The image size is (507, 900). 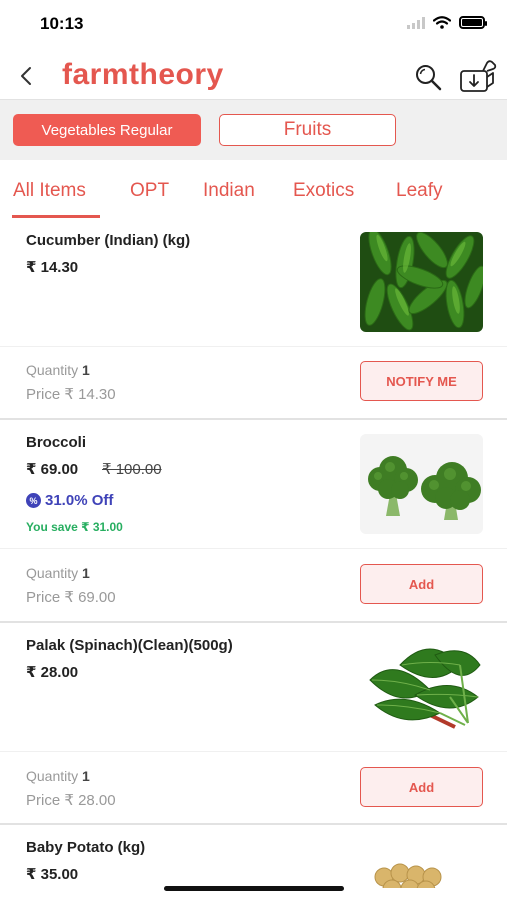 What do you see at coordinates (52, 267) in the screenshot?
I see `product-price: ₹ 14.30` at bounding box center [52, 267].